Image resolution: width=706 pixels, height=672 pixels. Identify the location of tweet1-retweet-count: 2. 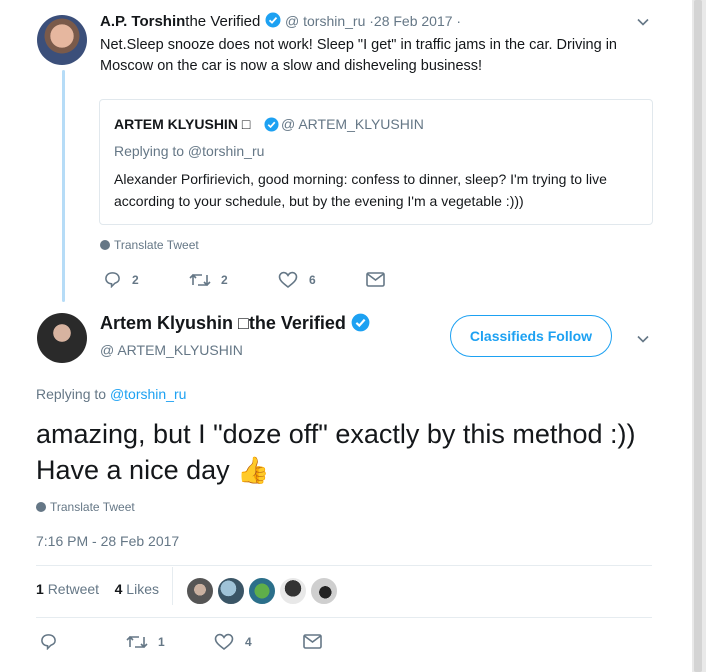
(224, 280).